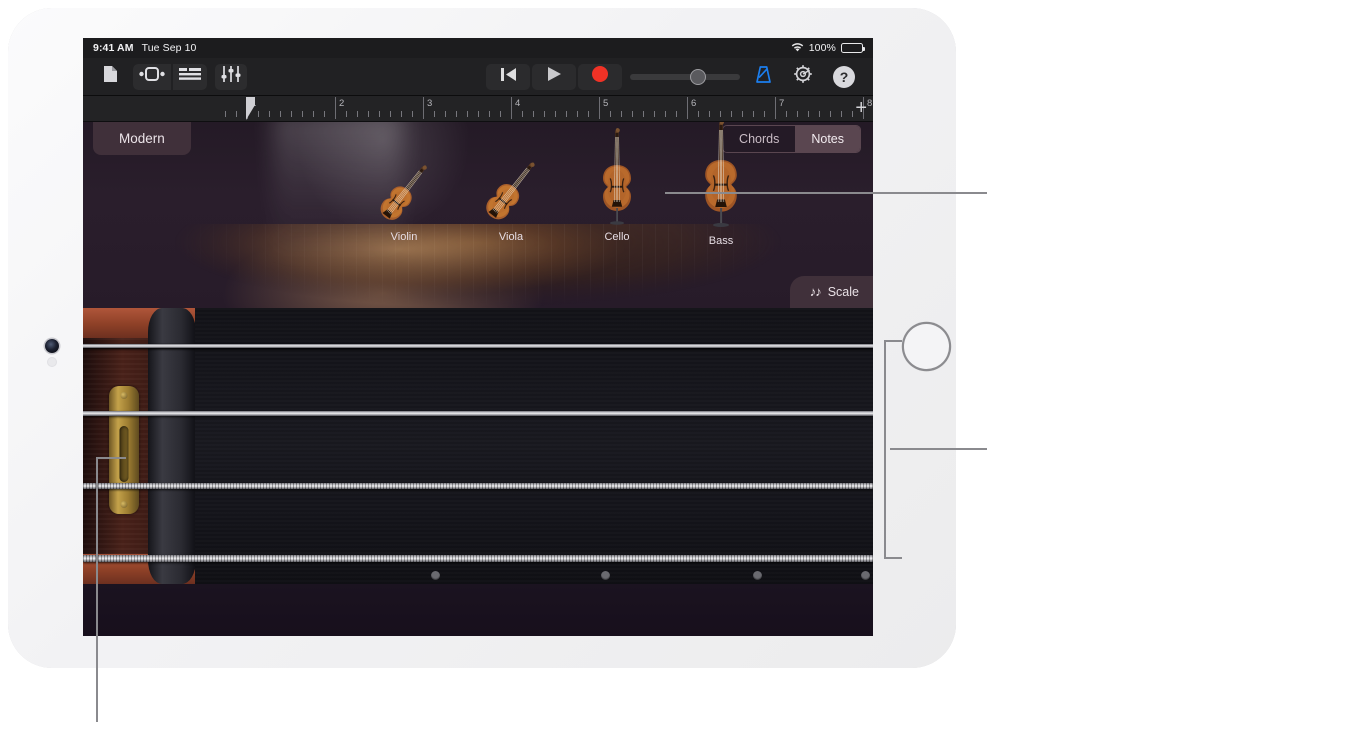  I want to click on nut, so click(172, 446).